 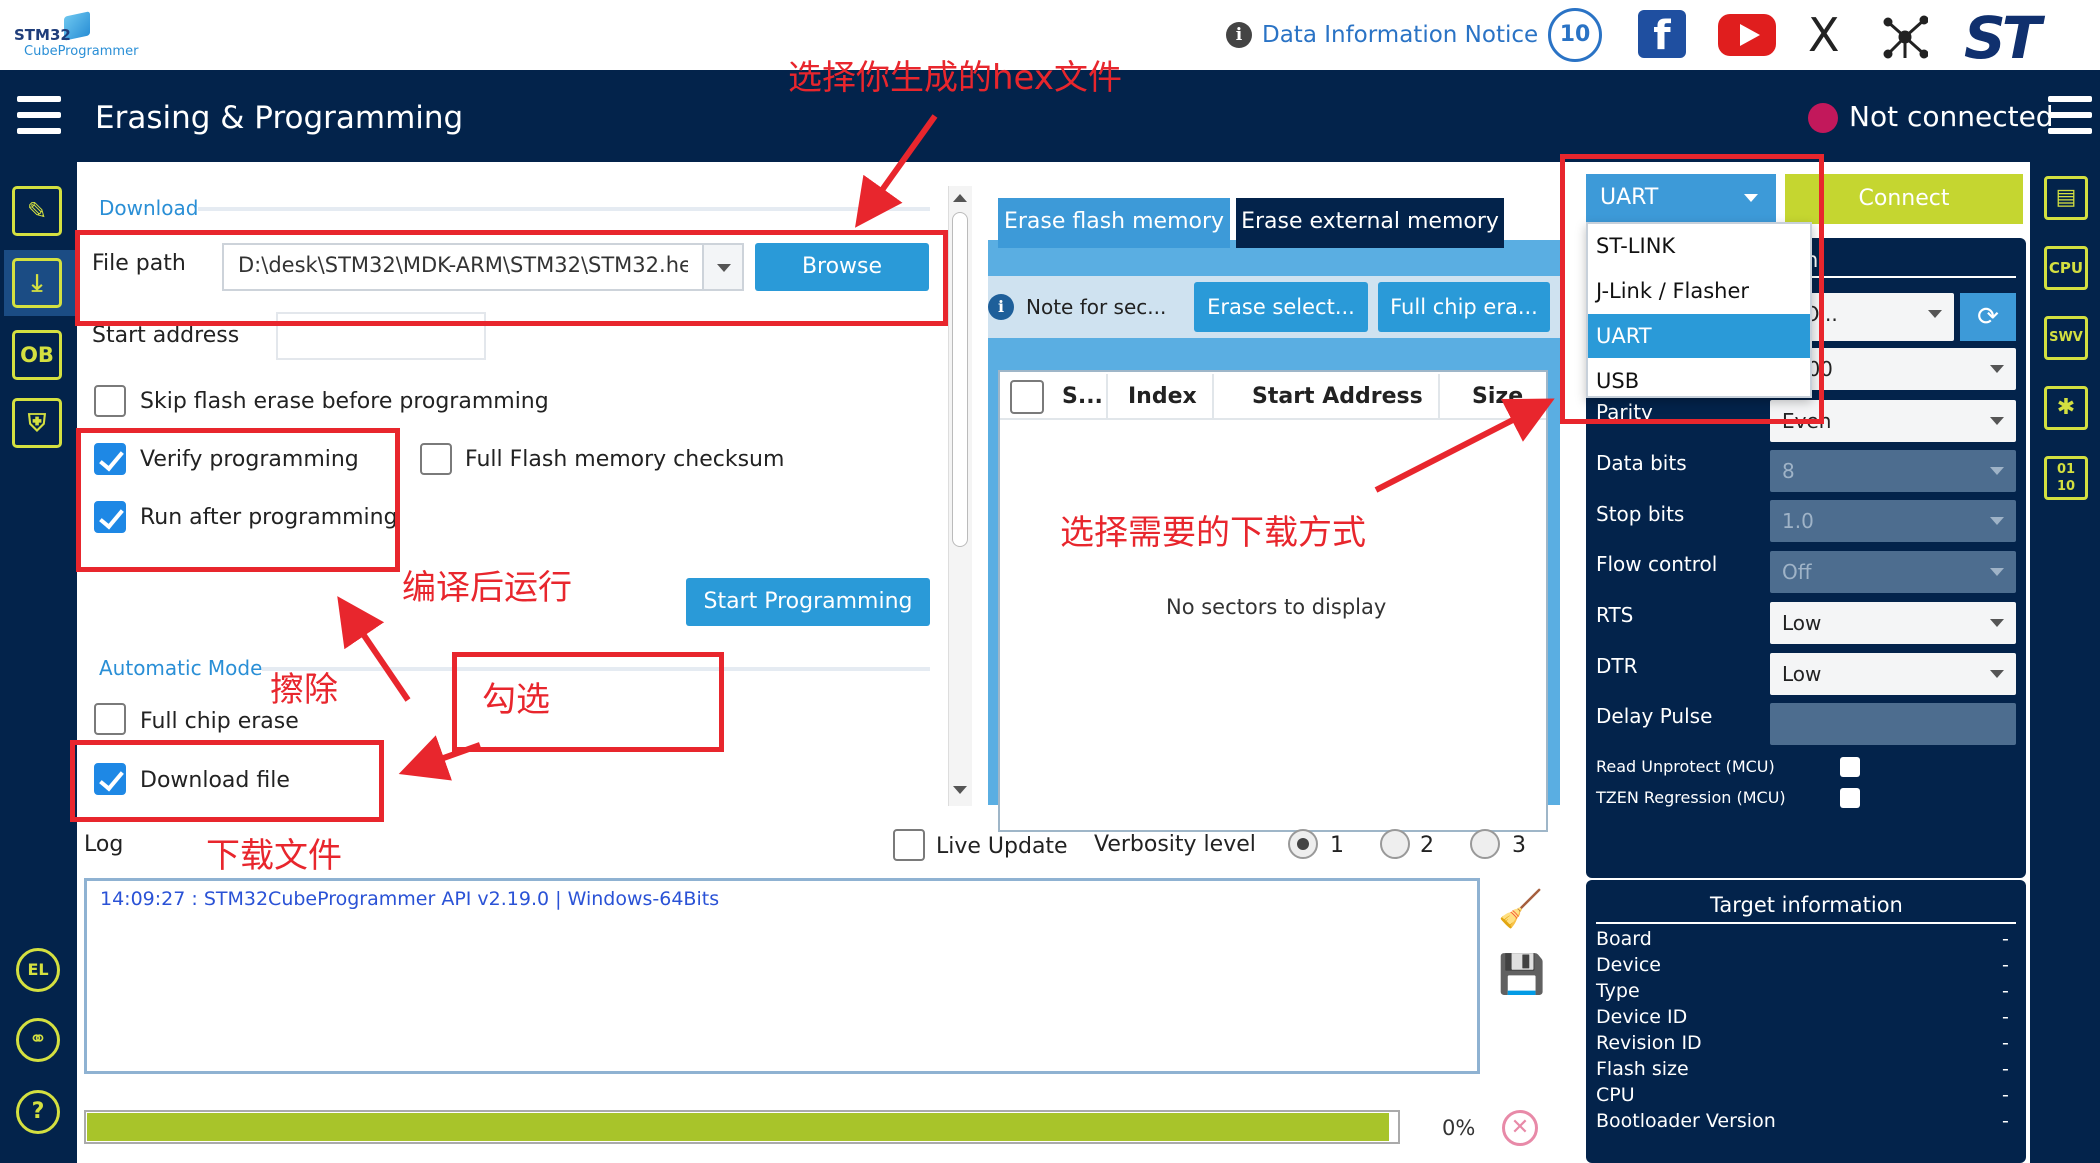 I want to click on rts-label: RTS, so click(x=1615, y=615).